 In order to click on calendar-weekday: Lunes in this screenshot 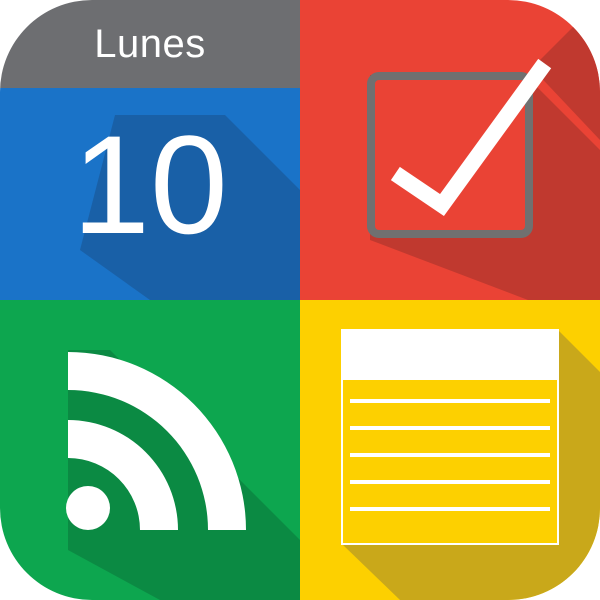, I will do `click(150, 43)`.